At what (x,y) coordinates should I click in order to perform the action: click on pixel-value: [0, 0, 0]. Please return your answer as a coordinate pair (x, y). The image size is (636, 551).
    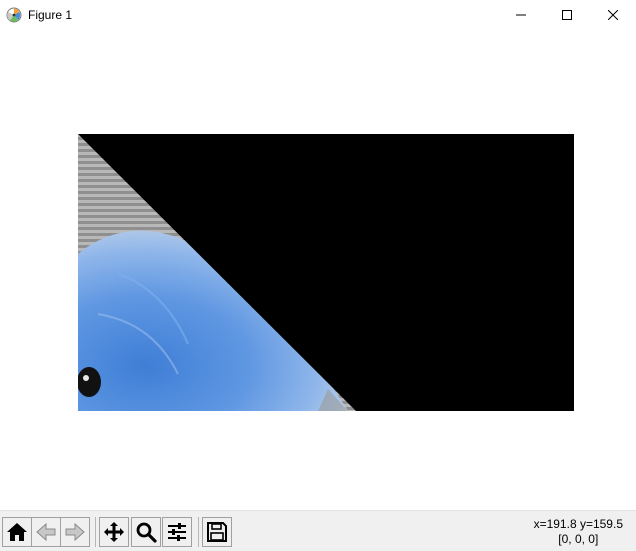
    Looking at the image, I should click on (578, 539).